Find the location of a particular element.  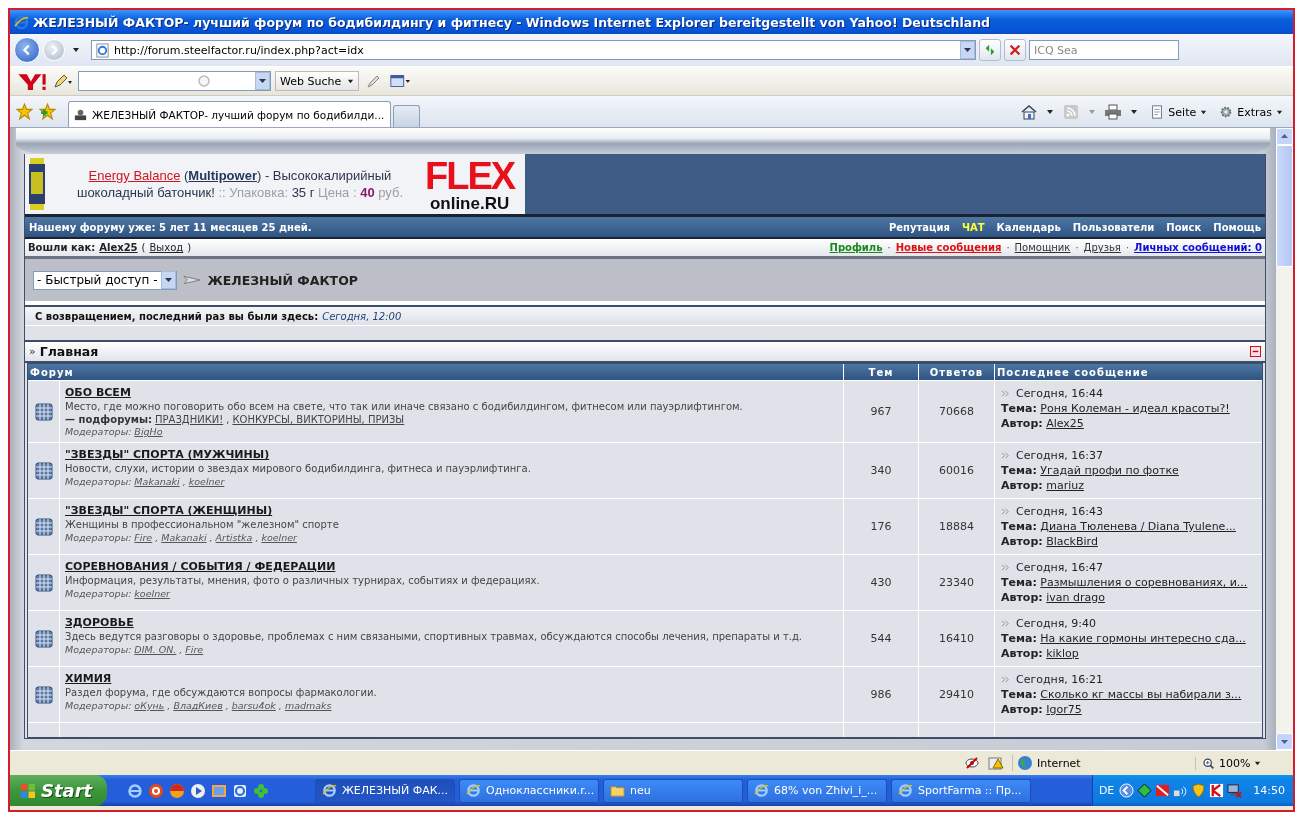

scroll-up-button is located at coordinates (1284, 136).